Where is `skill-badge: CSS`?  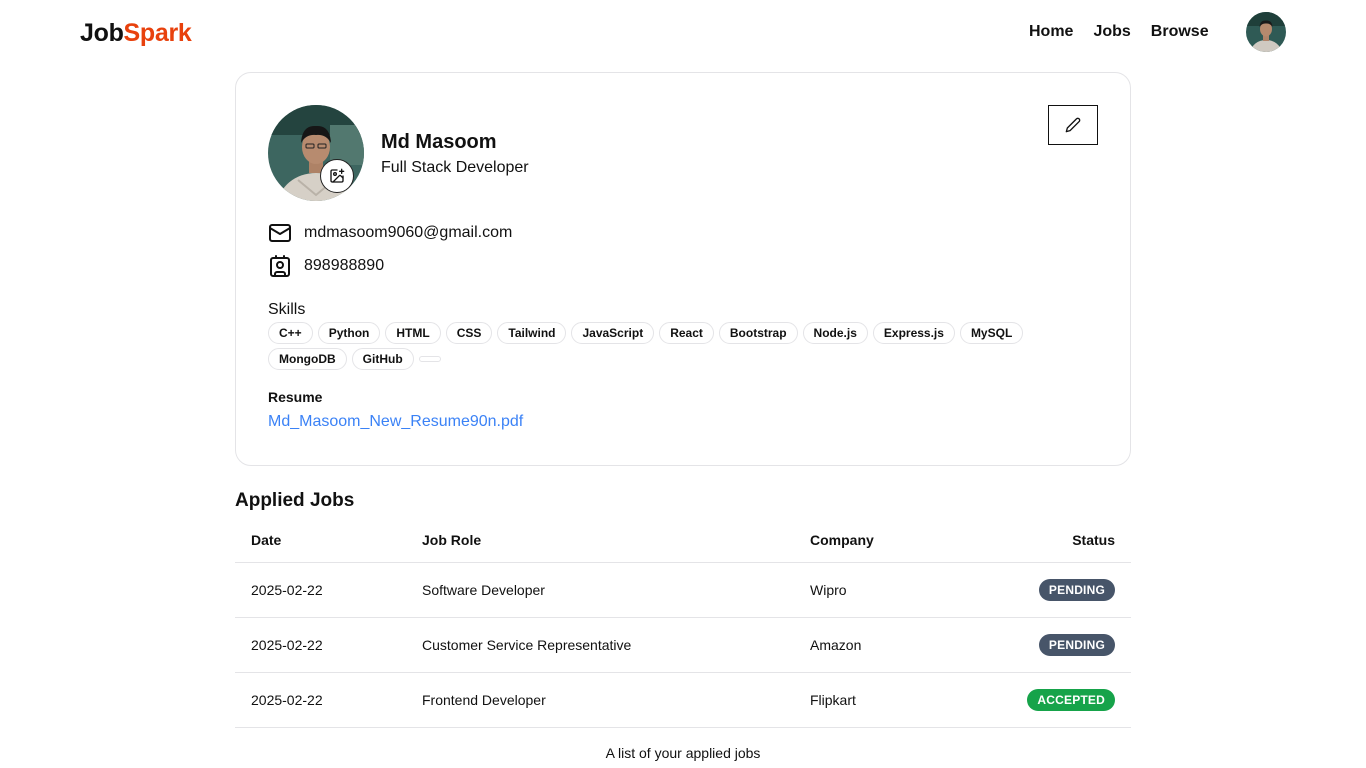
skill-badge: CSS is located at coordinates (469, 333).